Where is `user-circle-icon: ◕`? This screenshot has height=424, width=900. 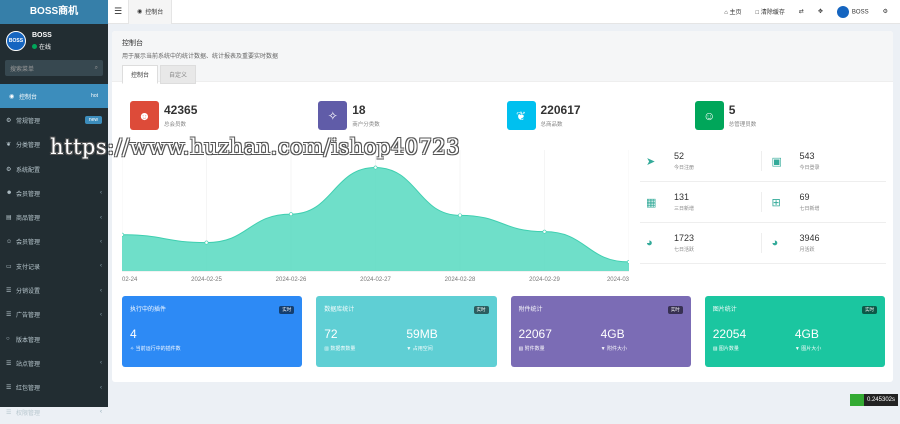 user-circle-icon: ◕ is located at coordinates (775, 243).